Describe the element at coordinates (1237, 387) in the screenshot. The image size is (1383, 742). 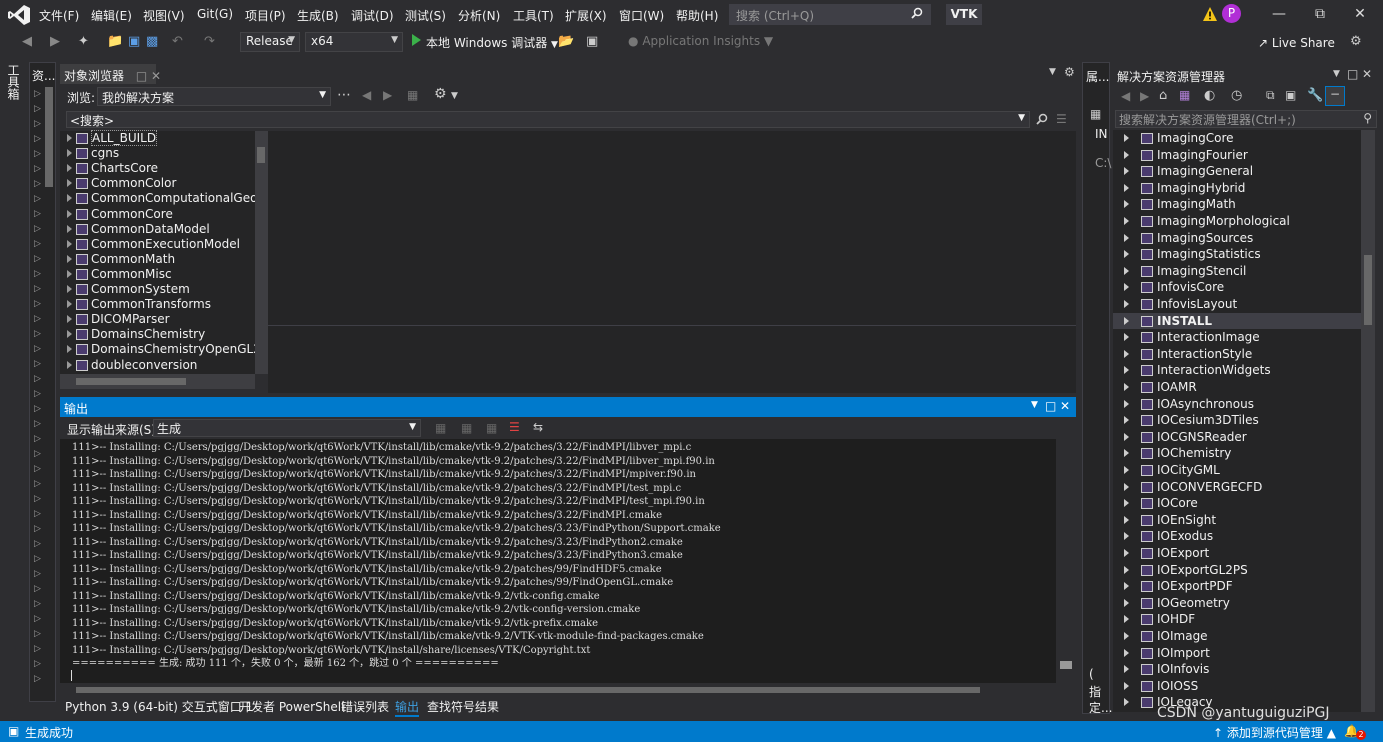
I see `solution-item: IOAMR` at that location.